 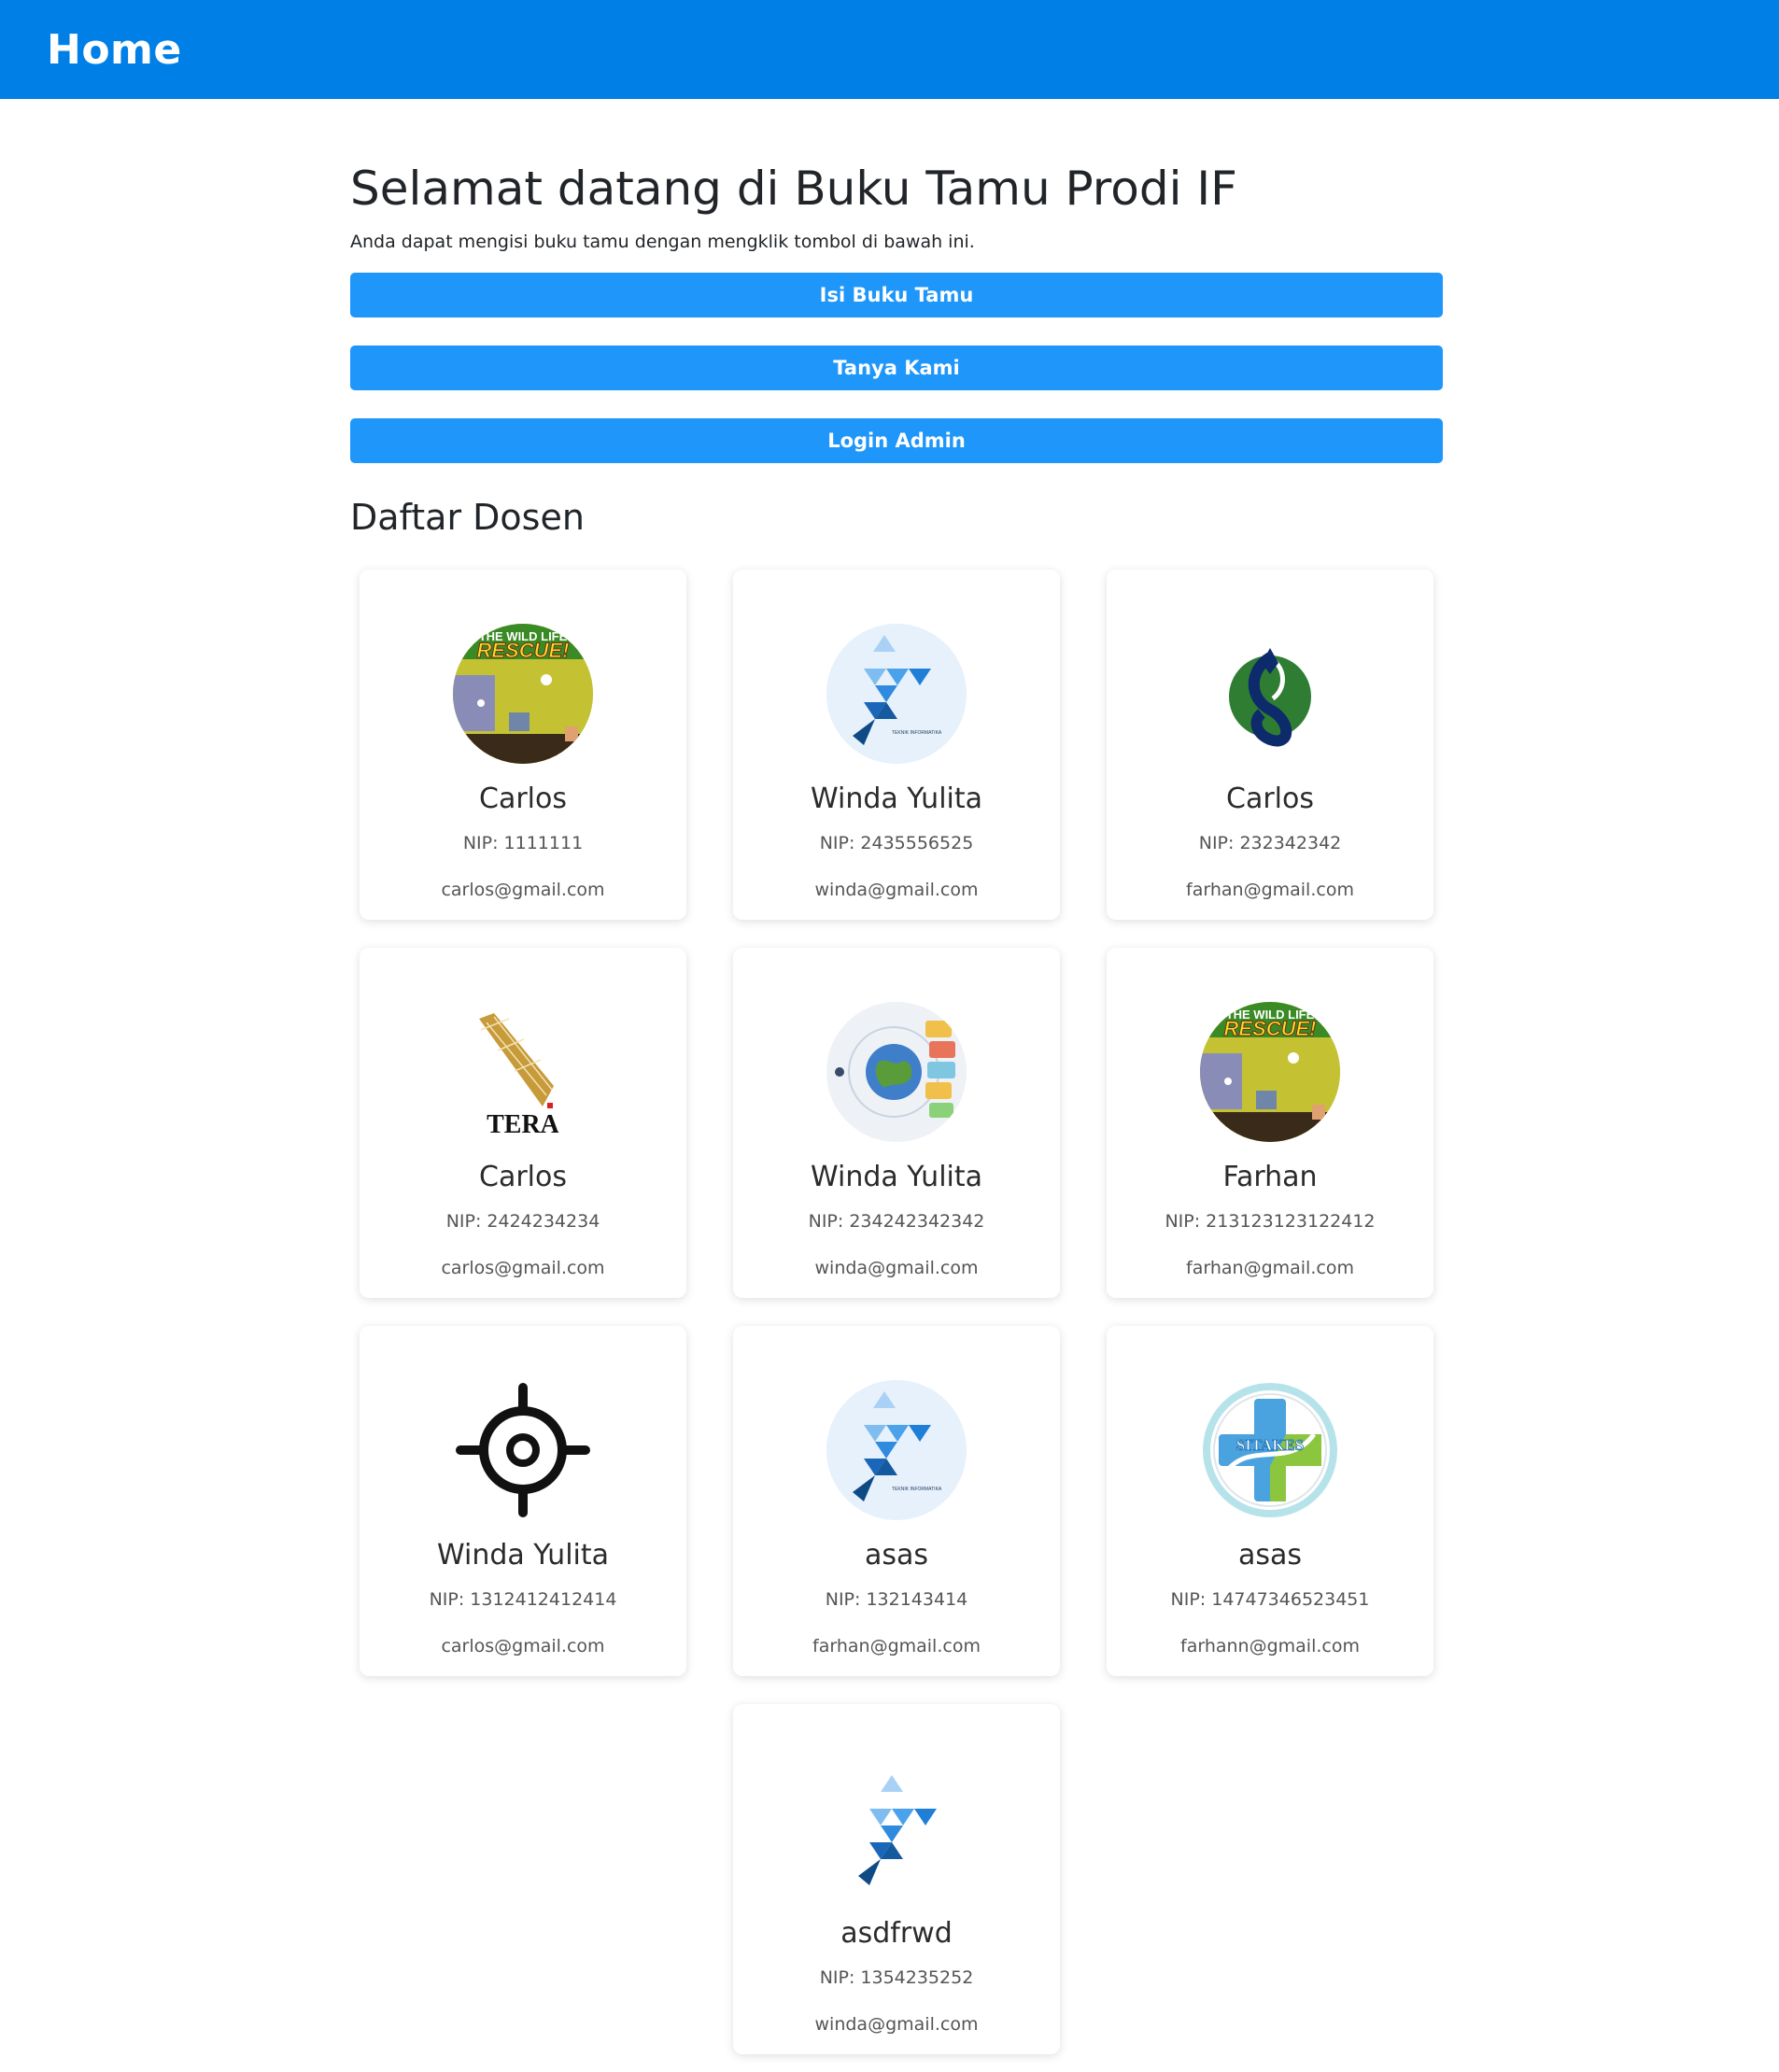 I want to click on lecturer-nip: NIP: 2435556525, so click(x=896, y=843).